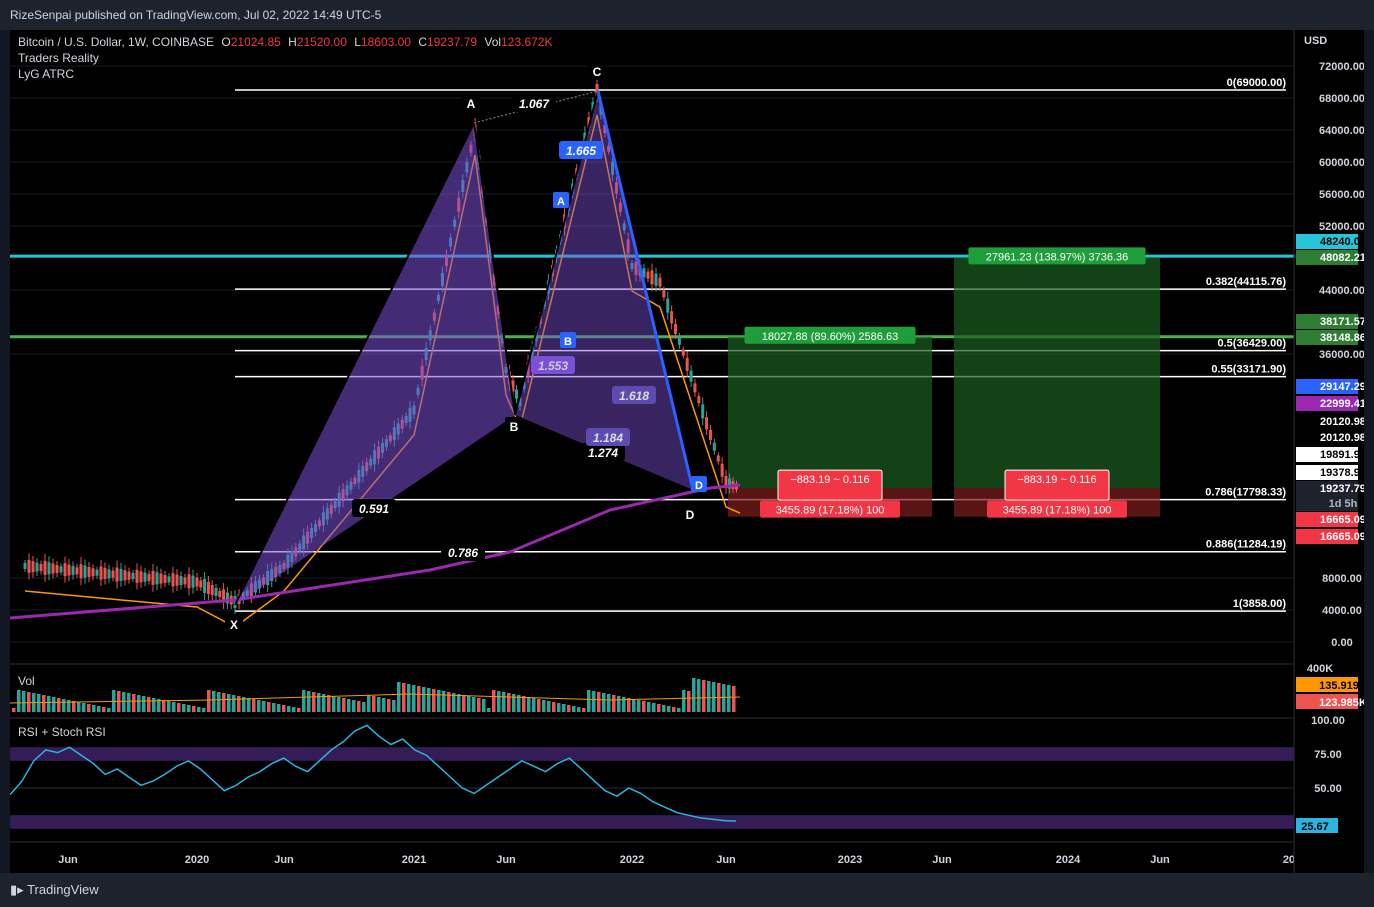  Describe the element at coordinates (1341, 131) in the screenshot. I see `price-tick-label: 64000.00` at that location.